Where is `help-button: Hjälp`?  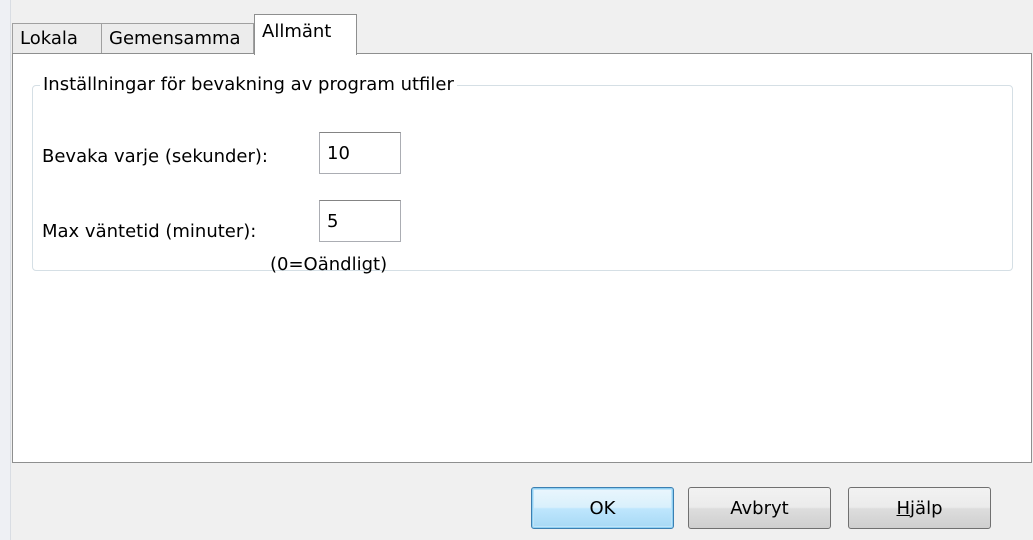
help-button: Hjälp is located at coordinates (919, 508).